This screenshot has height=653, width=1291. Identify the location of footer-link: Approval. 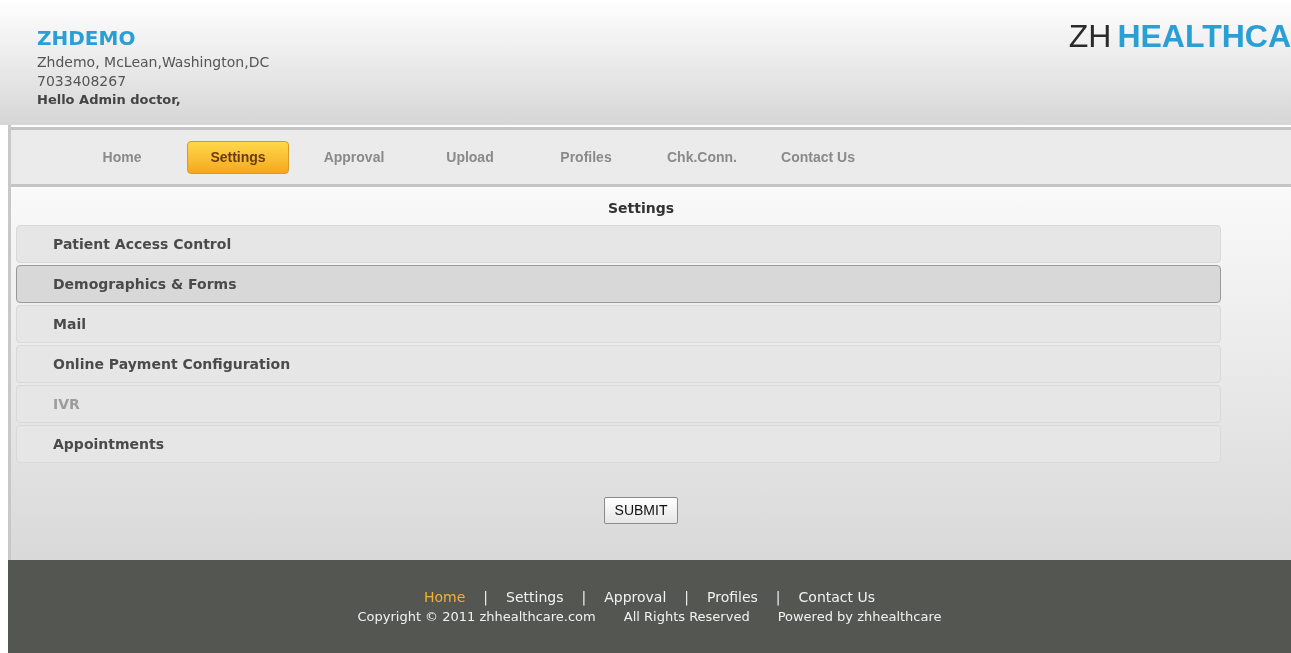
(635, 597).